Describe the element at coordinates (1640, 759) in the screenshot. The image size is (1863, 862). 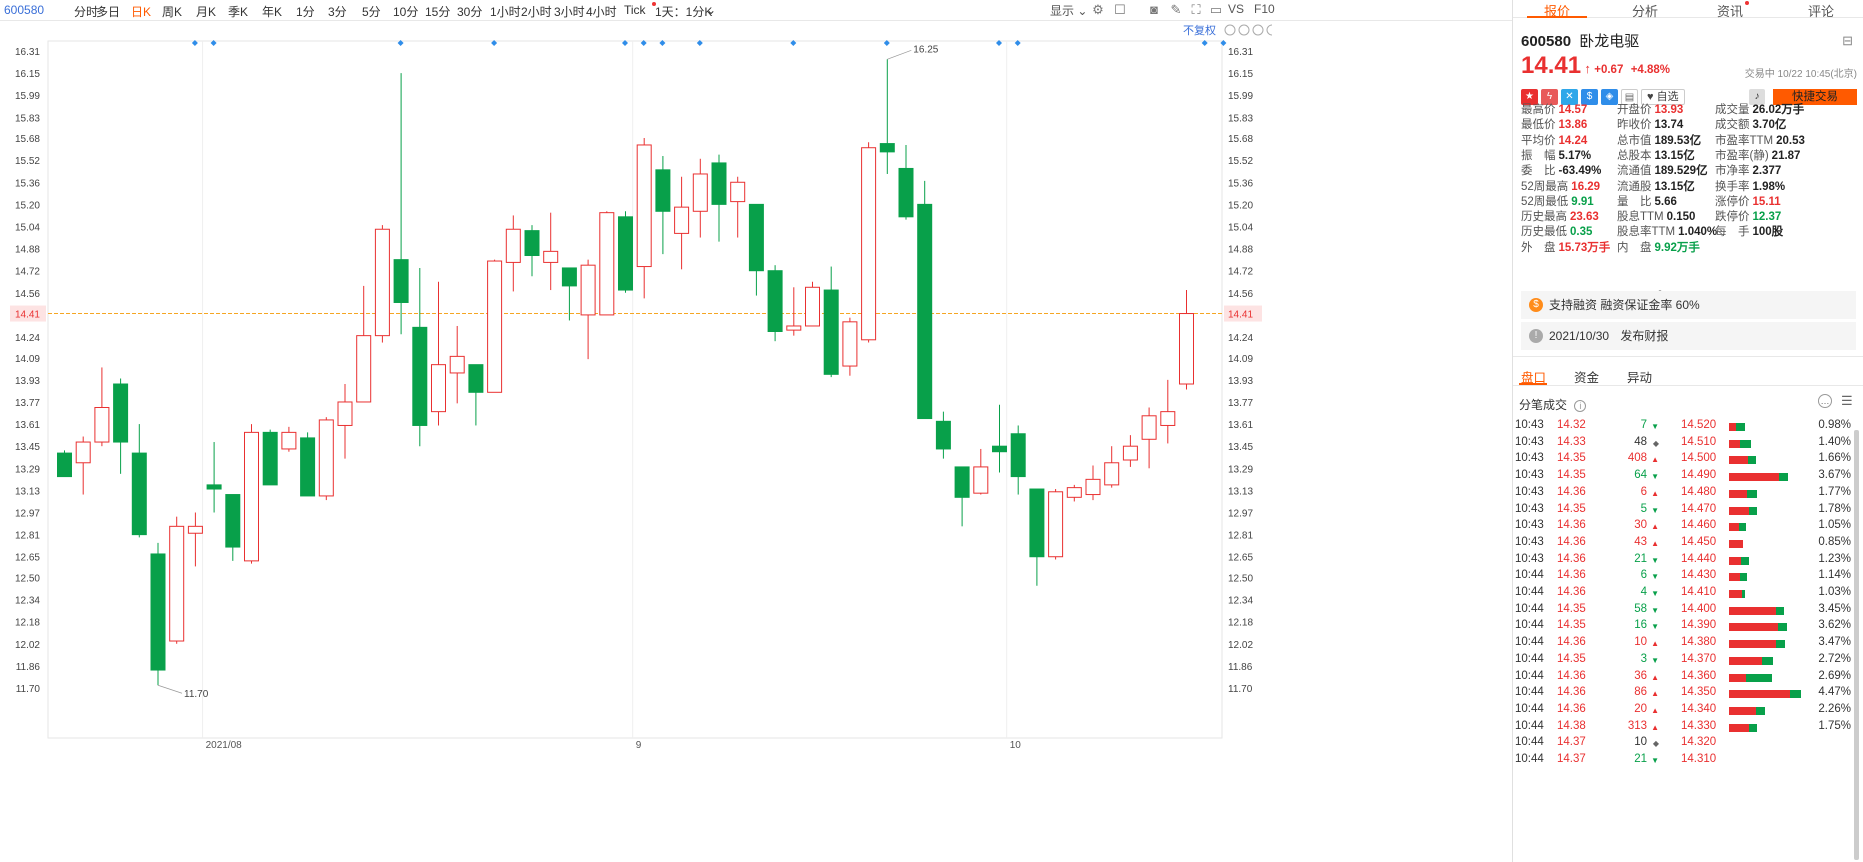
I see `trade-volume: 21` at that location.